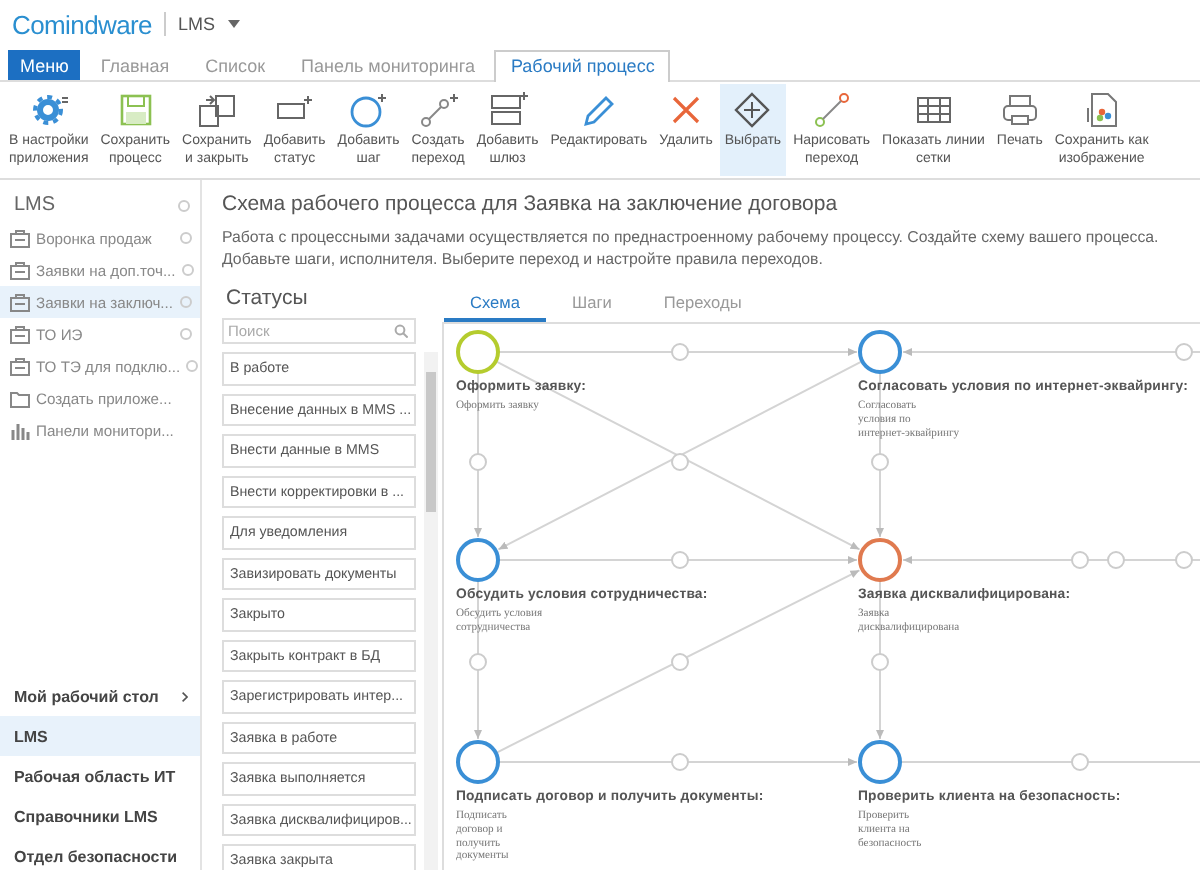  Describe the element at coordinates (267, 299) in the screenshot. I see `statuses-heading: Статусы` at that location.